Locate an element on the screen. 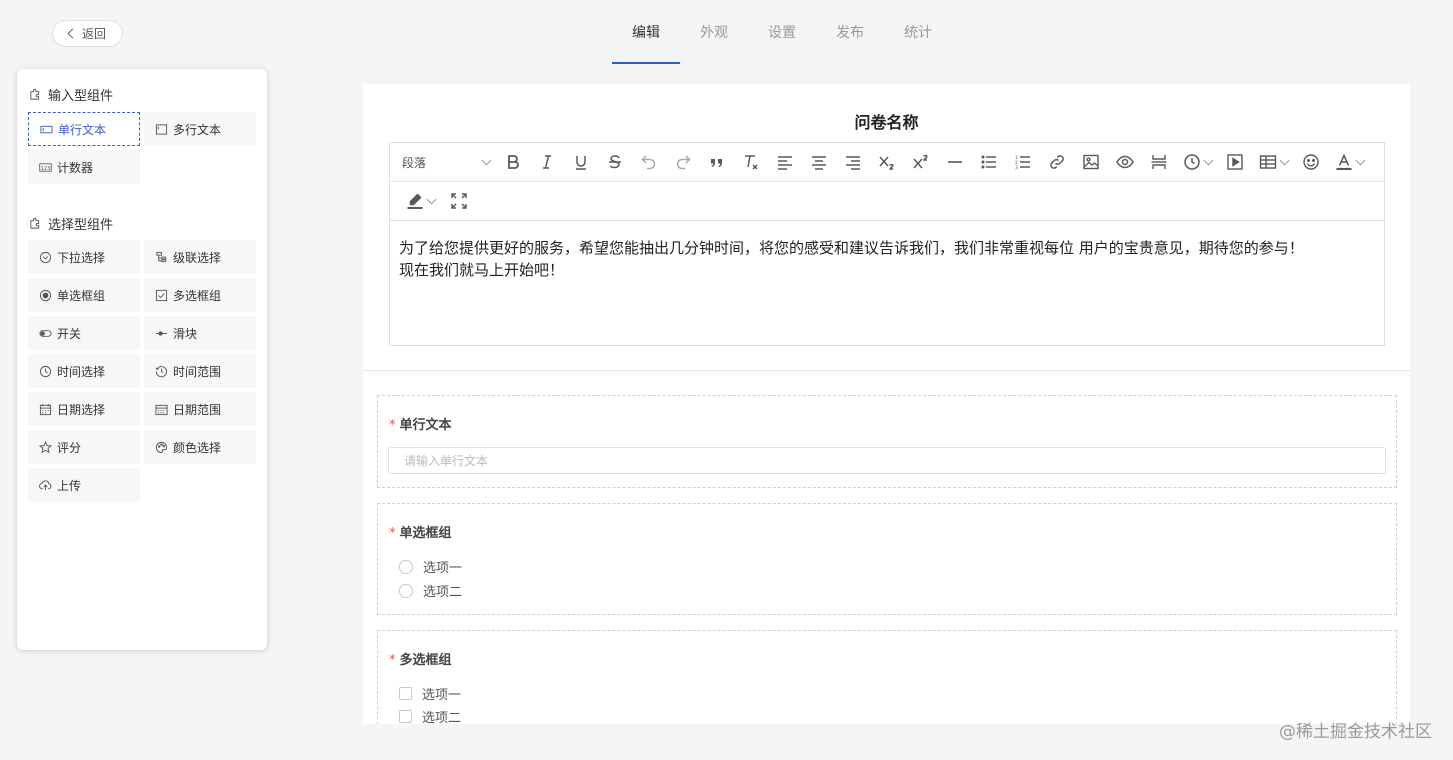  checkbox-option: 选项二 is located at coordinates (430, 715).